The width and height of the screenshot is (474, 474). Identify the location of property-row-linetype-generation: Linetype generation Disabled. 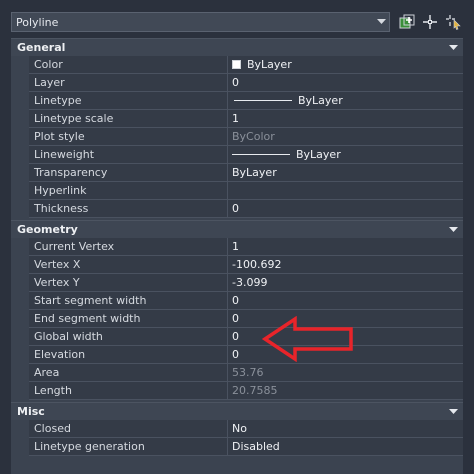
(237, 447).